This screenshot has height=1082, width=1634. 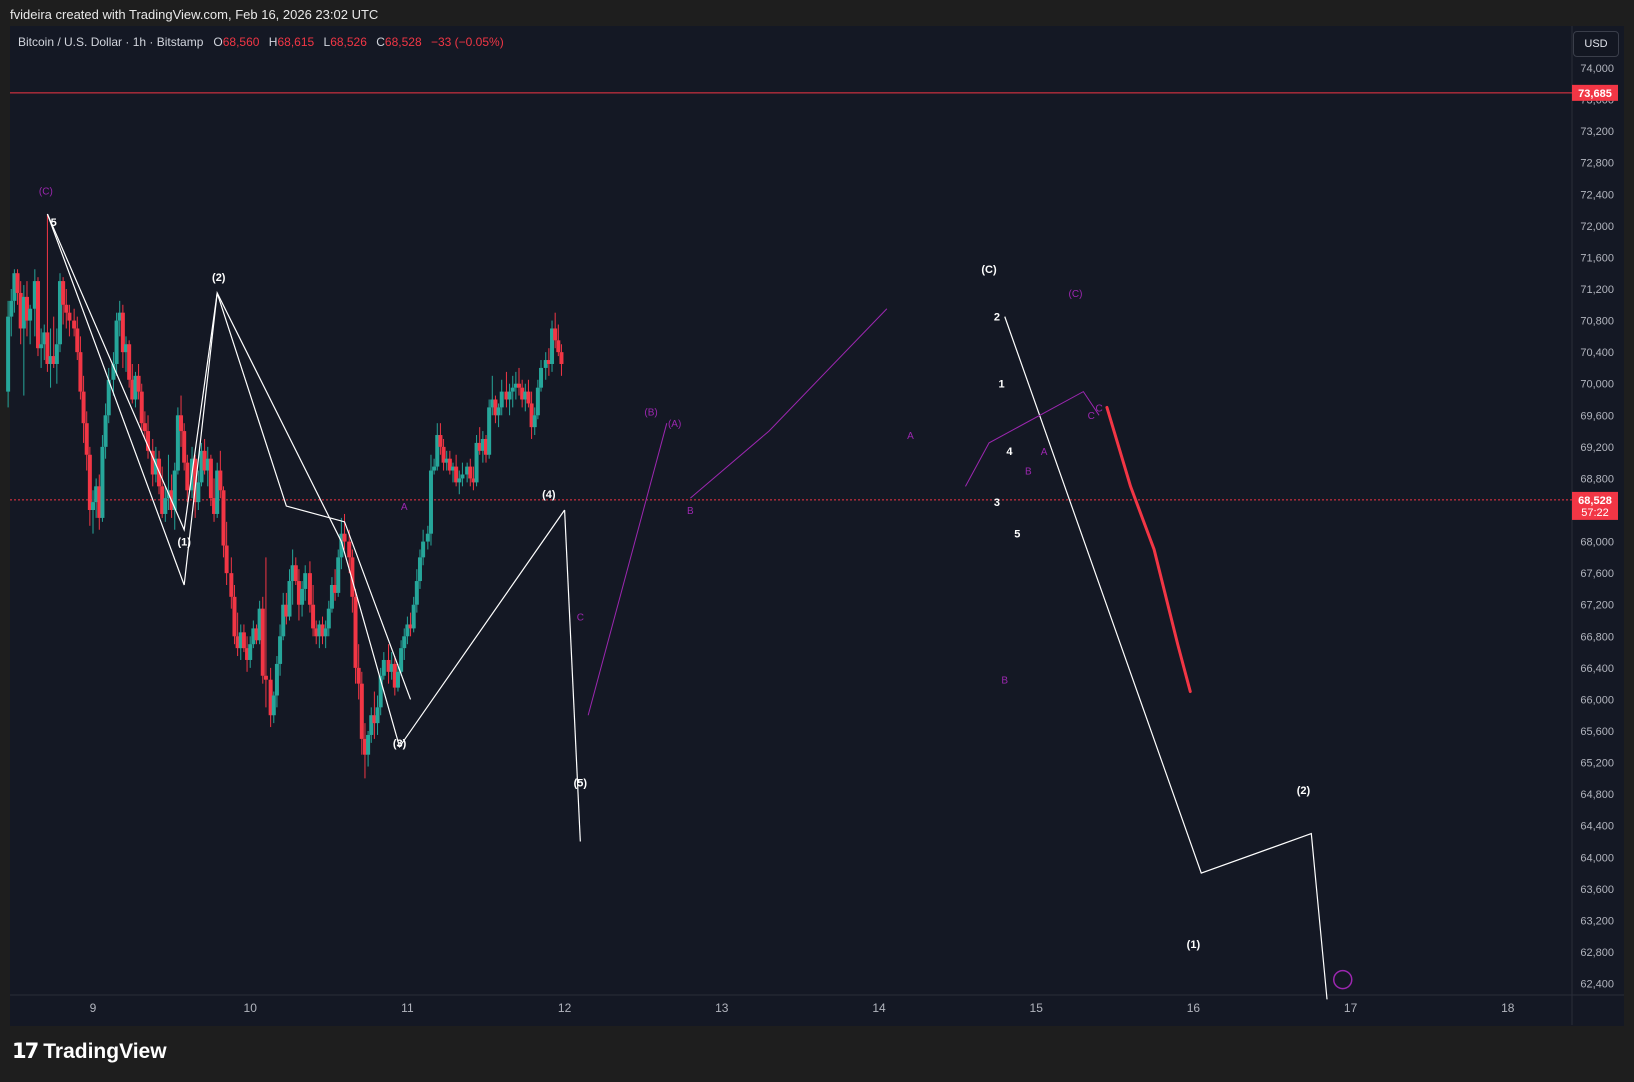 What do you see at coordinates (1028, 471) in the screenshot?
I see `wave-label-purple: B` at bounding box center [1028, 471].